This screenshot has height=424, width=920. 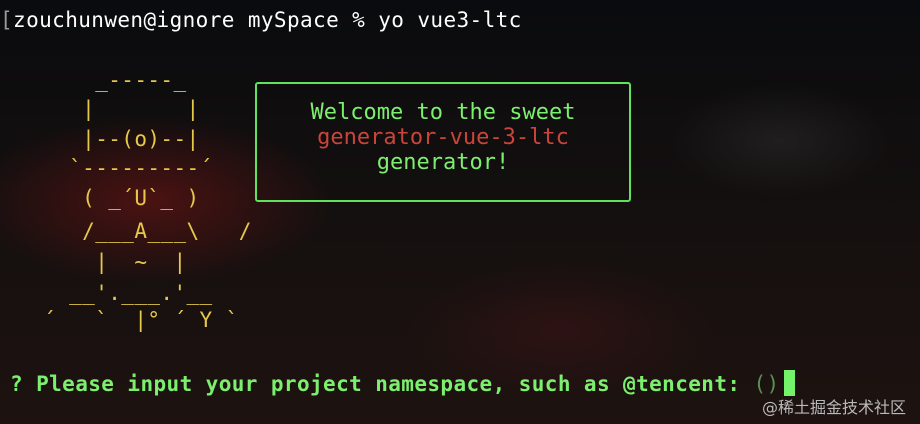 I want to click on command-line: [zouchunwen@ignore mySpace % yo vue3-ltc, so click(x=261, y=20).